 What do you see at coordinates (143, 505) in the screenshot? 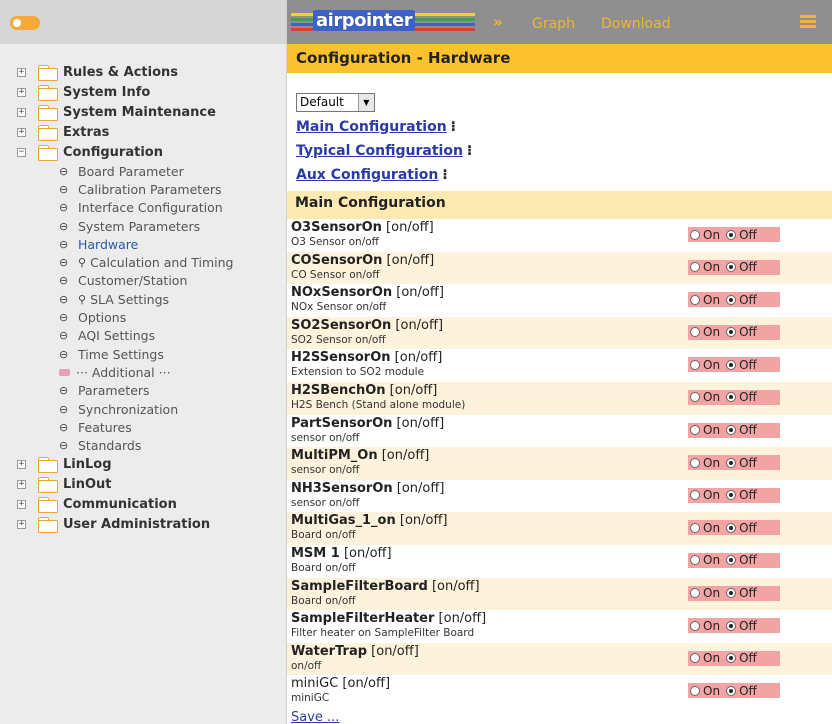
I see `sidebar-folder-communication: + Communication` at bounding box center [143, 505].